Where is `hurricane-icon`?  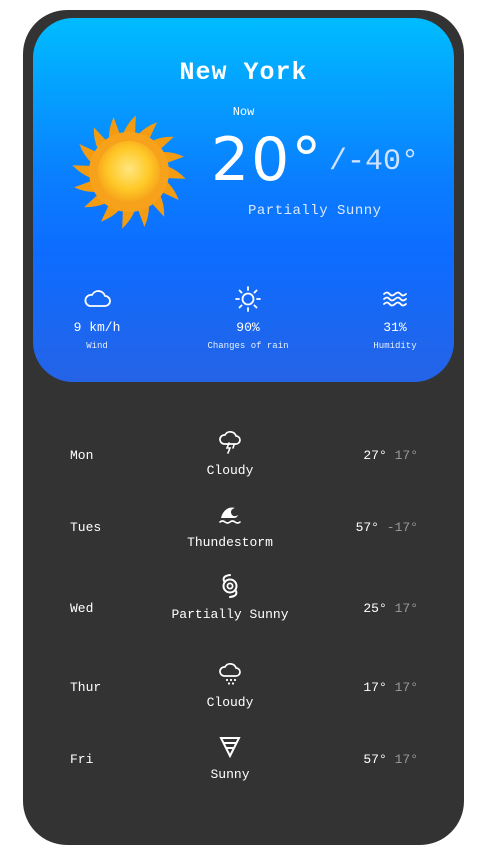
hurricane-icon is located at coordinates (230, 586).